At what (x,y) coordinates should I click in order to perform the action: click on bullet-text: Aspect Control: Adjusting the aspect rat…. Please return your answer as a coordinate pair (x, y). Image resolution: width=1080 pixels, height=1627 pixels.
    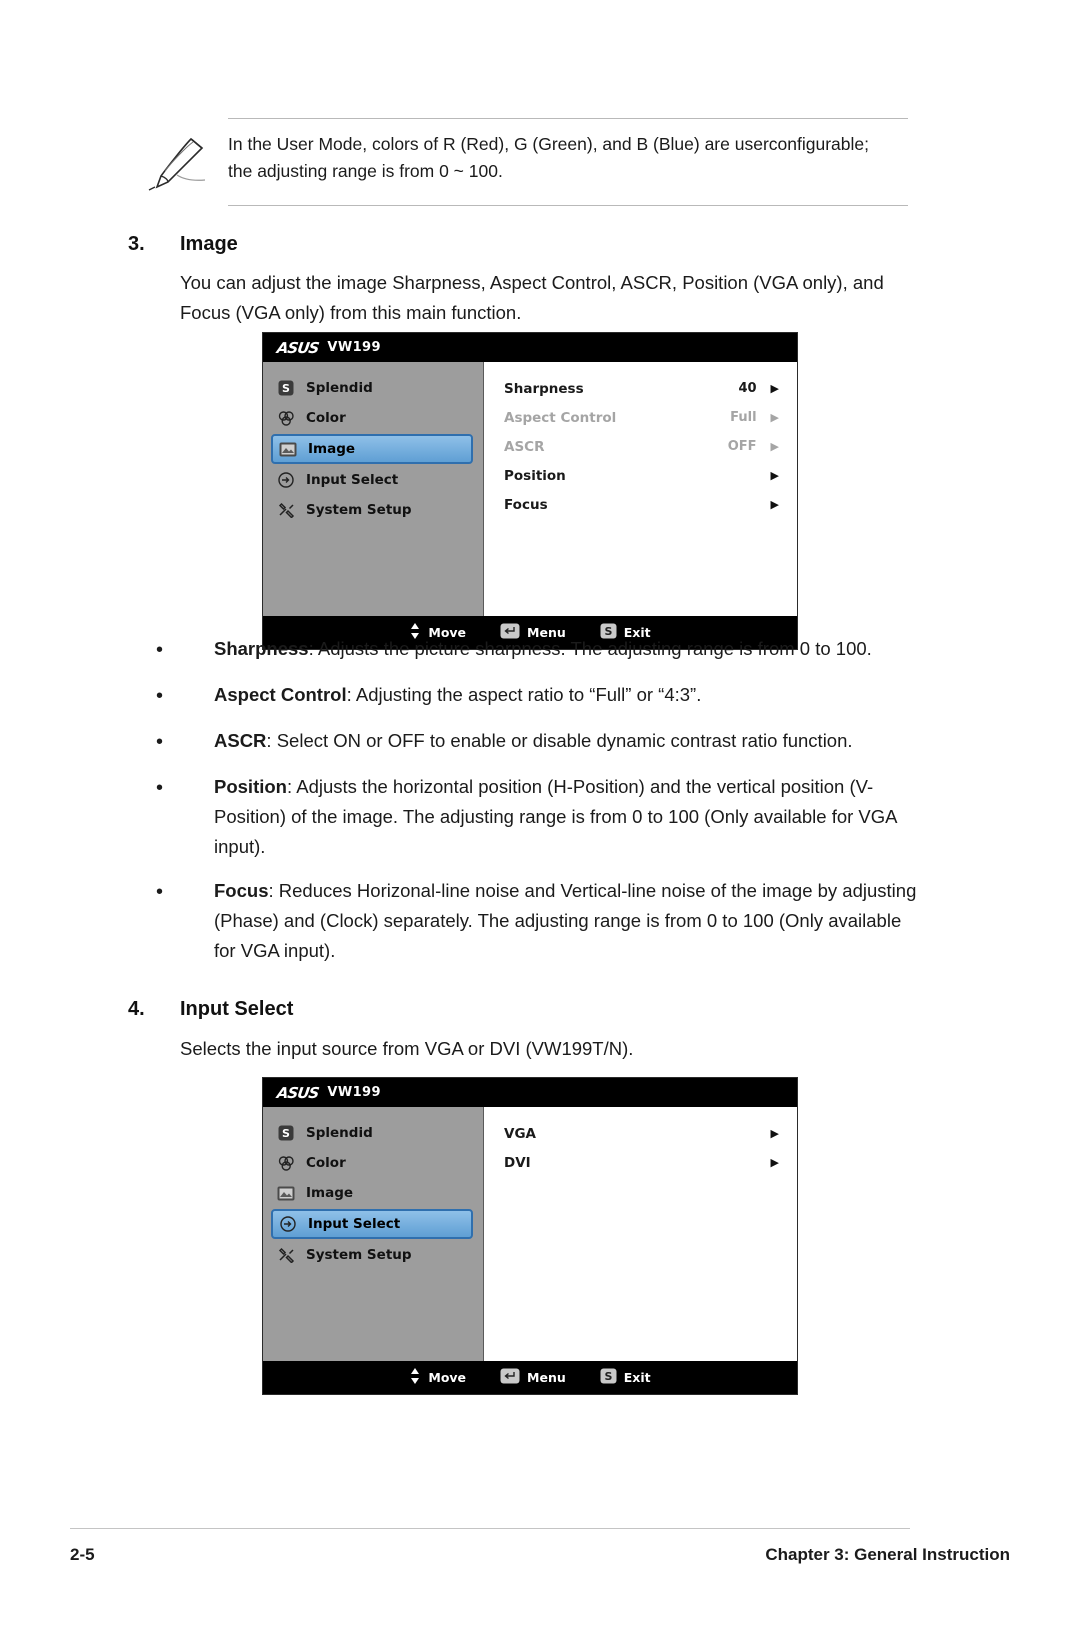
    Looking at the image, I should click on (457, 696).